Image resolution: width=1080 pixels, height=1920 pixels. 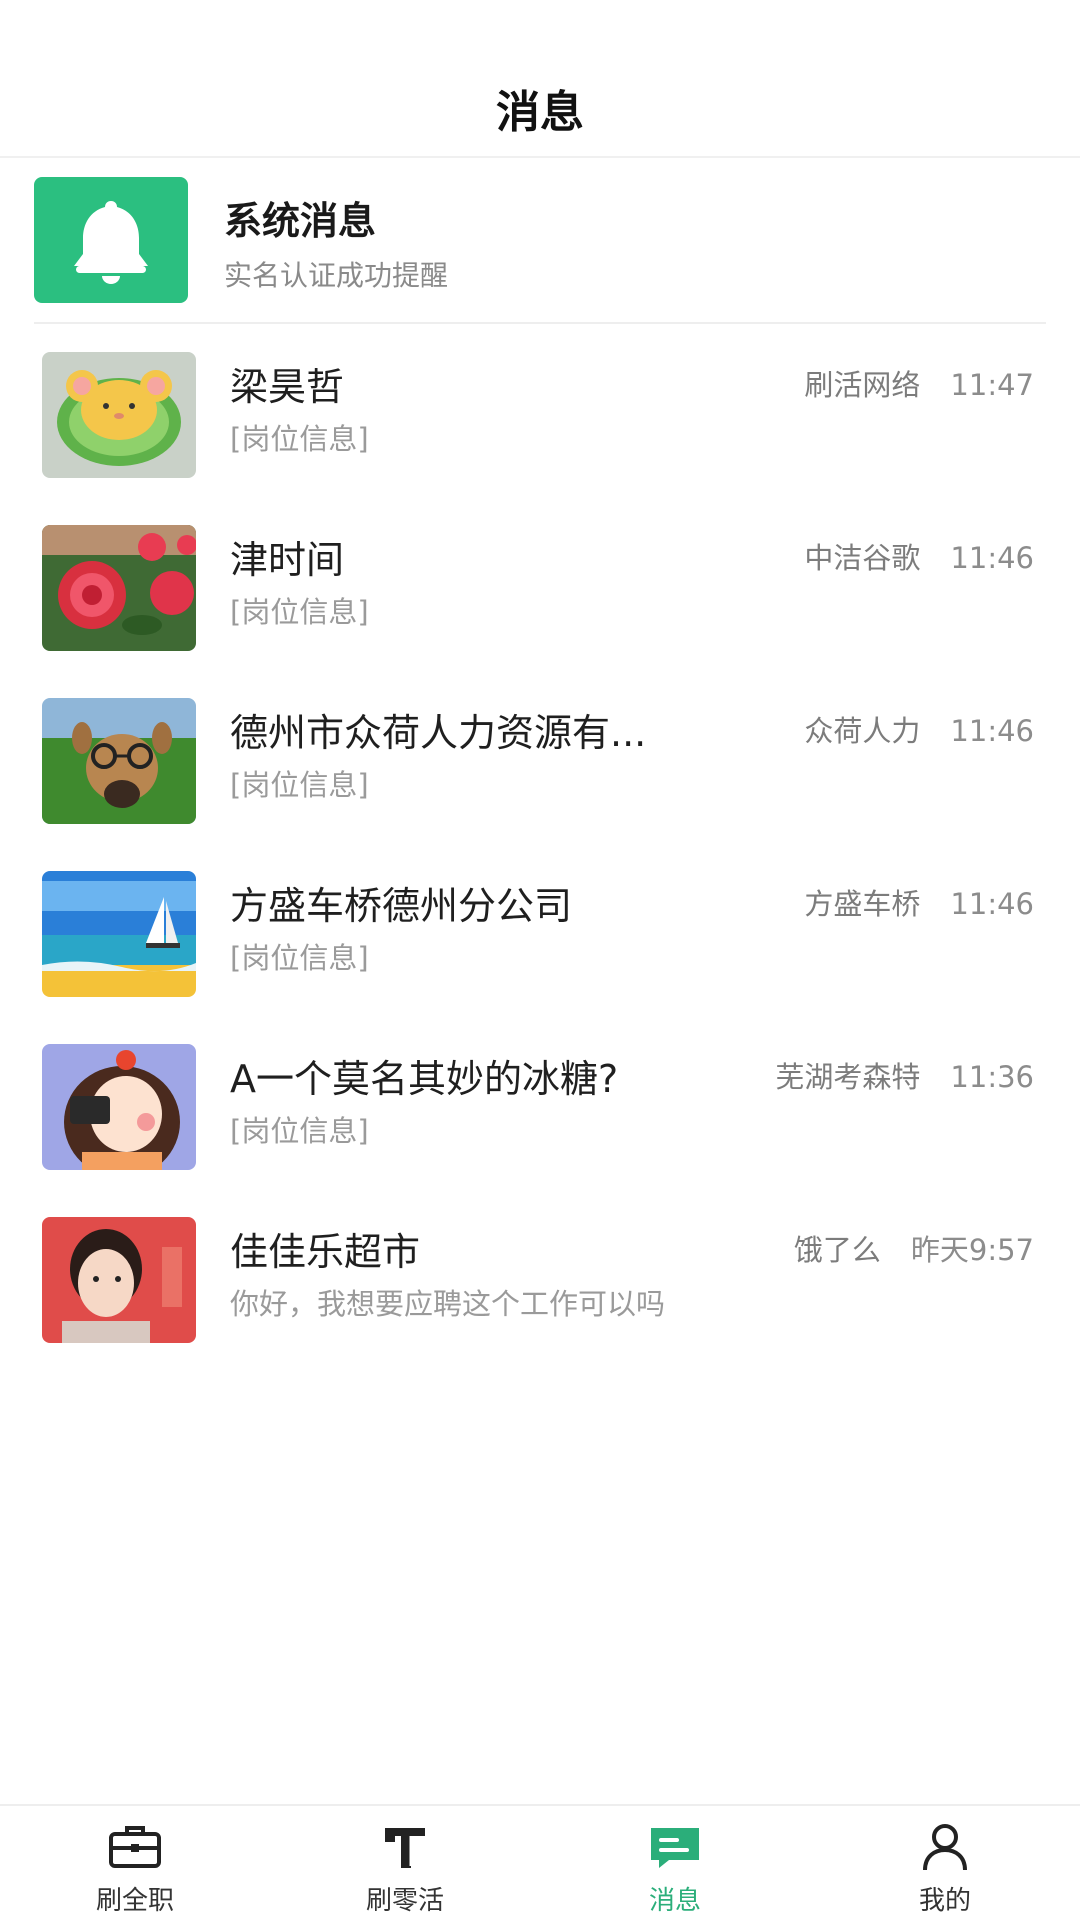 I want to click on tab-label: 消息, so click(x=674, y=1901).